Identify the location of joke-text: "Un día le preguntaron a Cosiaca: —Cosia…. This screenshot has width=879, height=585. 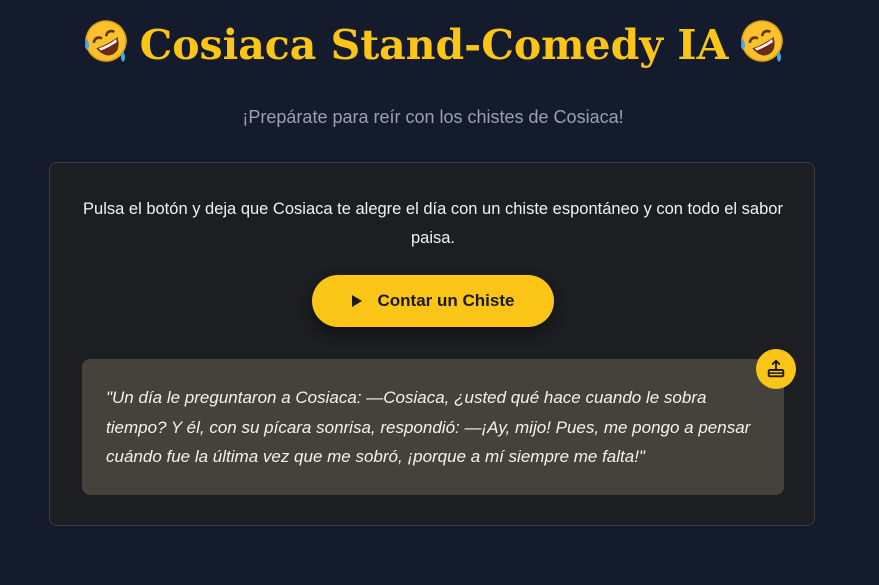
(428, 427).